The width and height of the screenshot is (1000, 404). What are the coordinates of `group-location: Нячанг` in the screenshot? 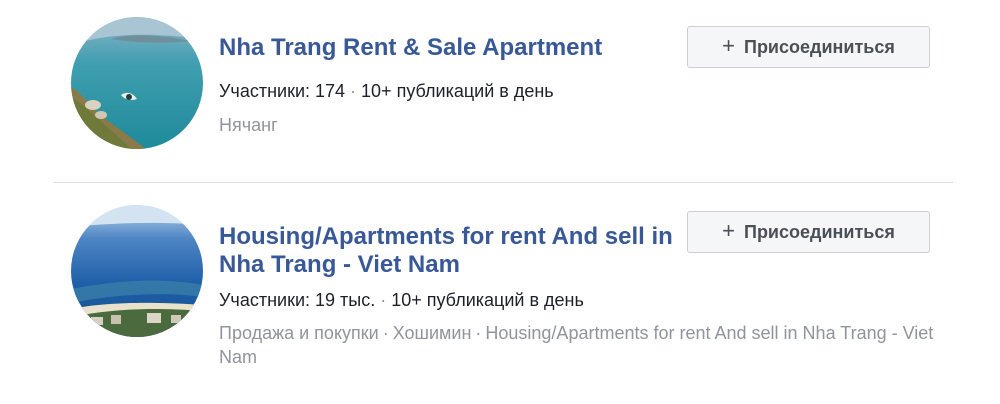 It's located at (248, 125).